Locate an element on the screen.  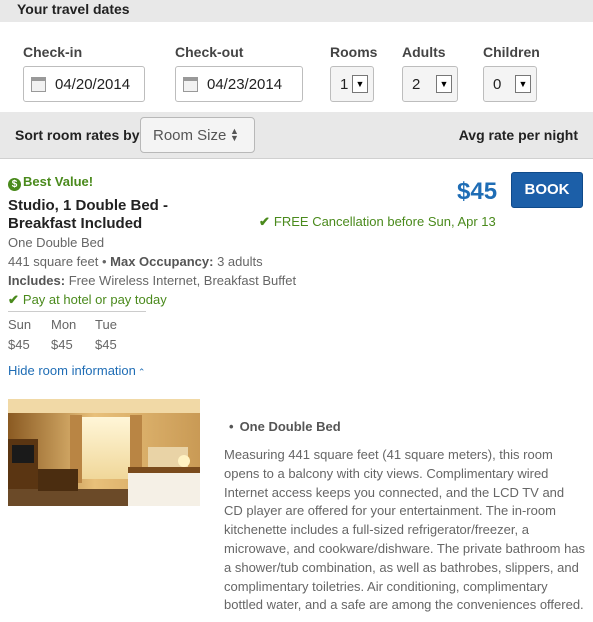
adults-select: 2 ▼ is located at coordinates (430, 84).